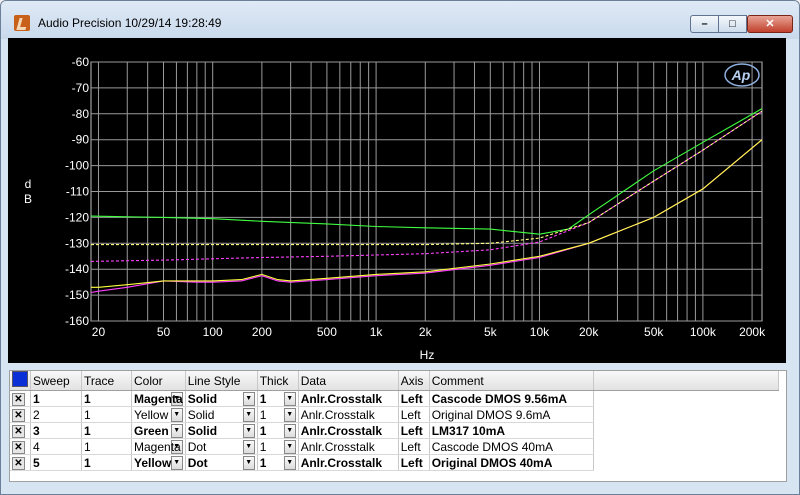 Image resolution: width=800 pixels, height=495 pixels. What do you see at coordinates (511, 430) in the screenshot?
I see `comment-cell: LM317 10mA` at bounding box center [511, 430].